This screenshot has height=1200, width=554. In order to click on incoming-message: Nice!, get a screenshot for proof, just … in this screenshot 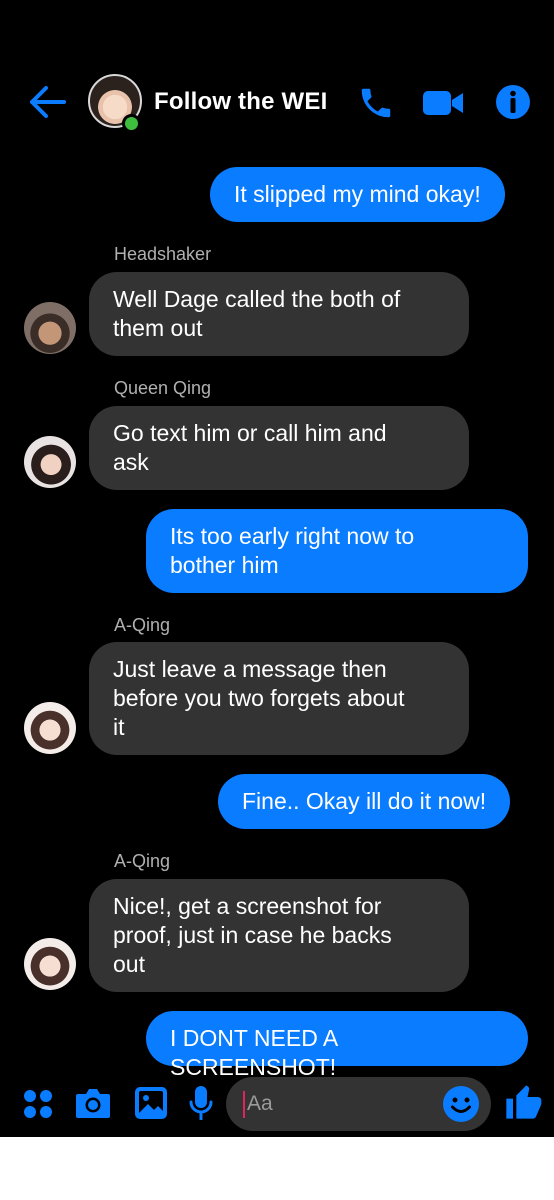, I will do `click(279, 935)`.